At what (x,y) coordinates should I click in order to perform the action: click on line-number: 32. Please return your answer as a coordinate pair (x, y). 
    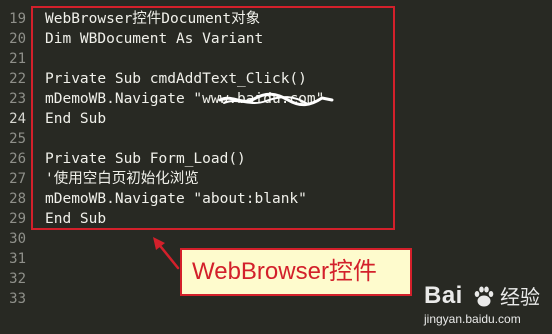
    Looking at the image, I should click on (17, 279).